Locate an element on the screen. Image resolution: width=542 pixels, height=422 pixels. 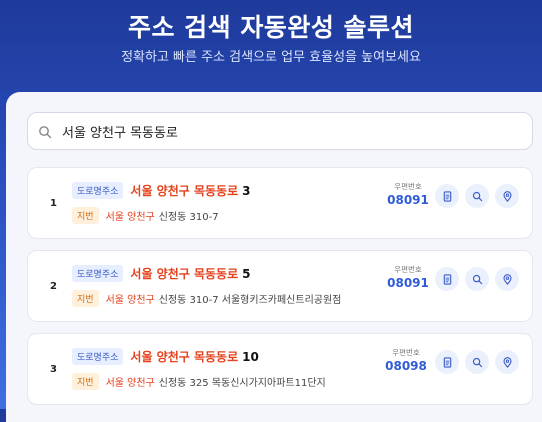
road-address-number: 10 is located at coordinates (250, 356).